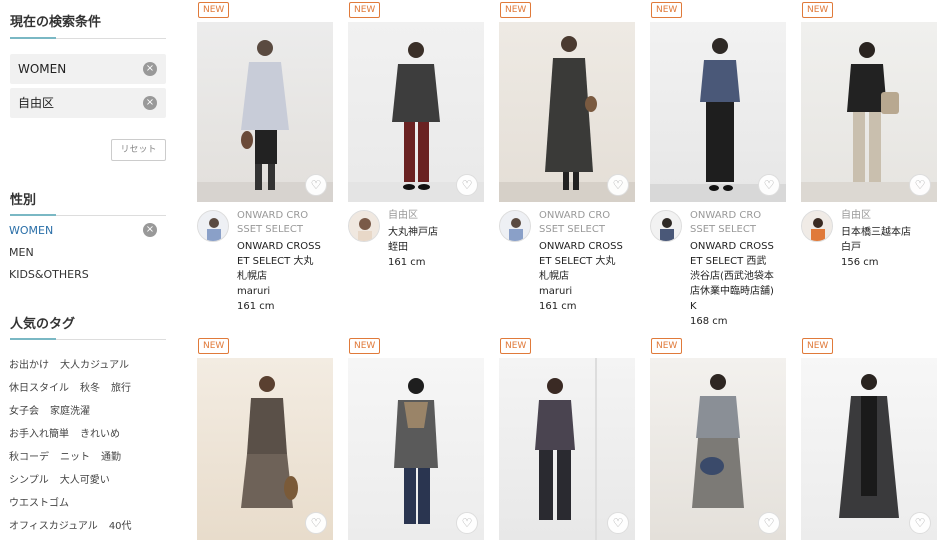 This screenshot has height=540, width=938. What do you see at coordinates (43, 324) in the screenshot?
I see `tags-title: 人気のタグ` at bounding box center [43, 324].